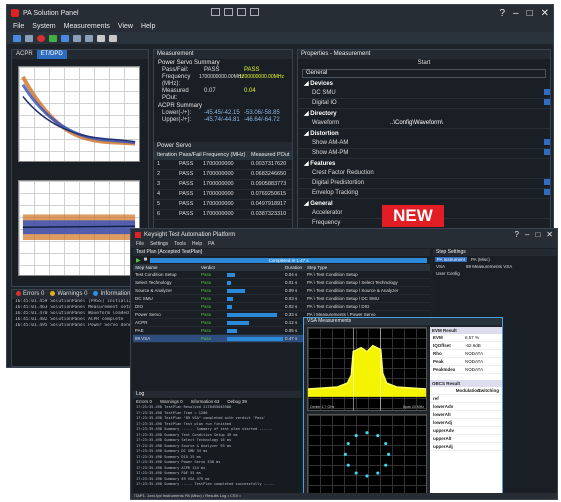 This screenshot has width=561, height=502. Describe the element at coordinates (424, 63) in the screenshot. I see `start-label: Start` at that location.